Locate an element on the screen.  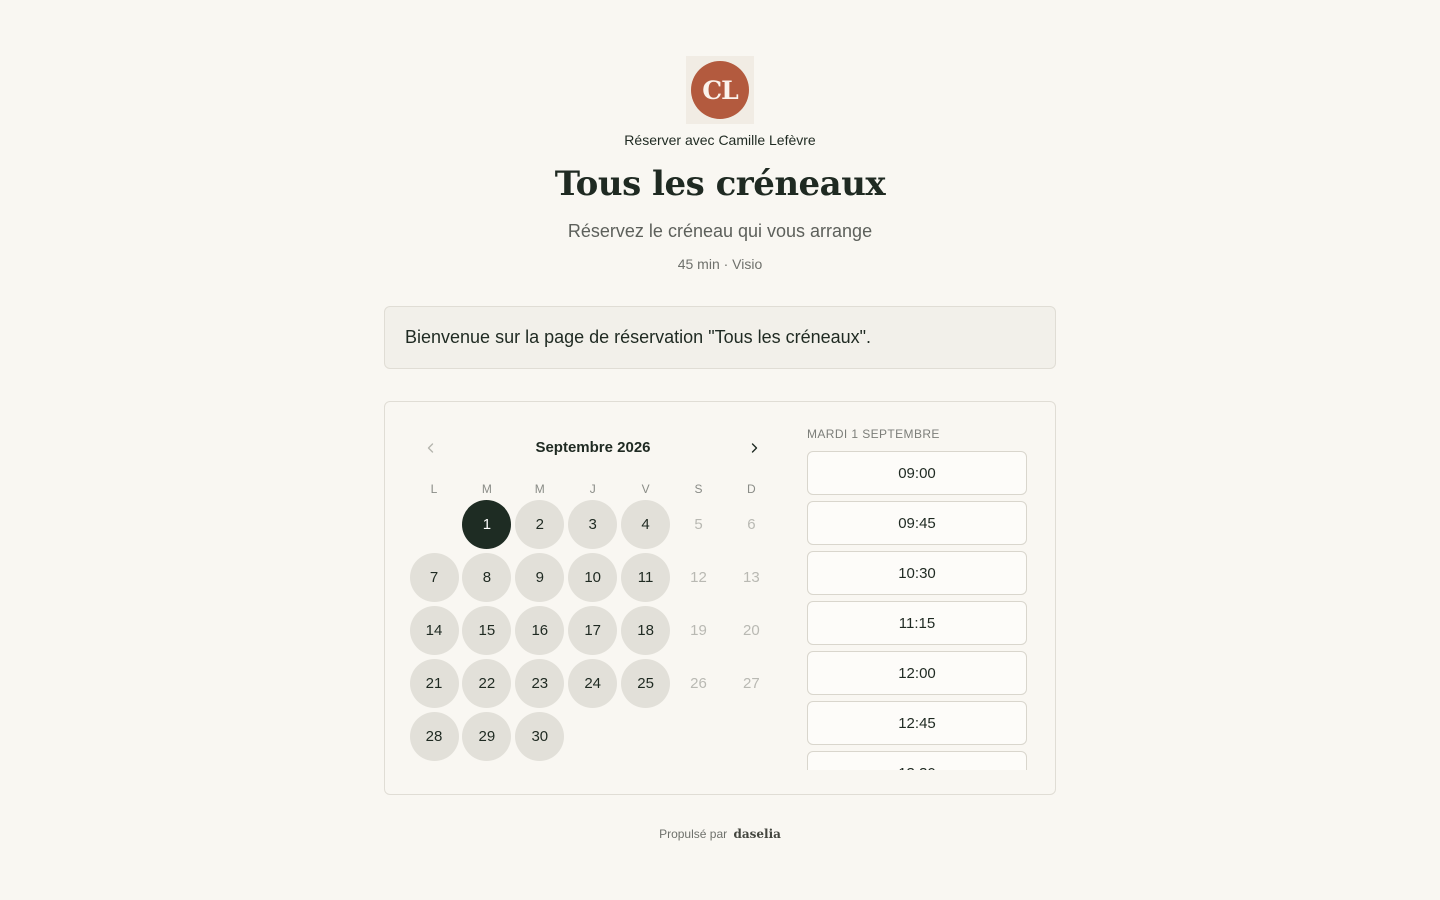
weekday-header: LMMJVSD is located at coordinates (593, 490).